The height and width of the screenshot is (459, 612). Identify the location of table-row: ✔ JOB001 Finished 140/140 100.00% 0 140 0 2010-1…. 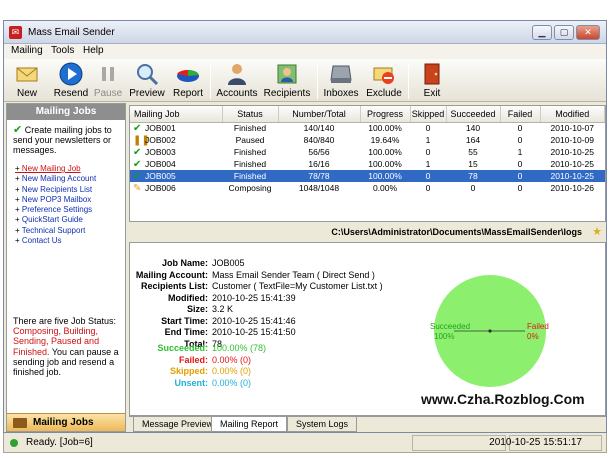
(367, 128).